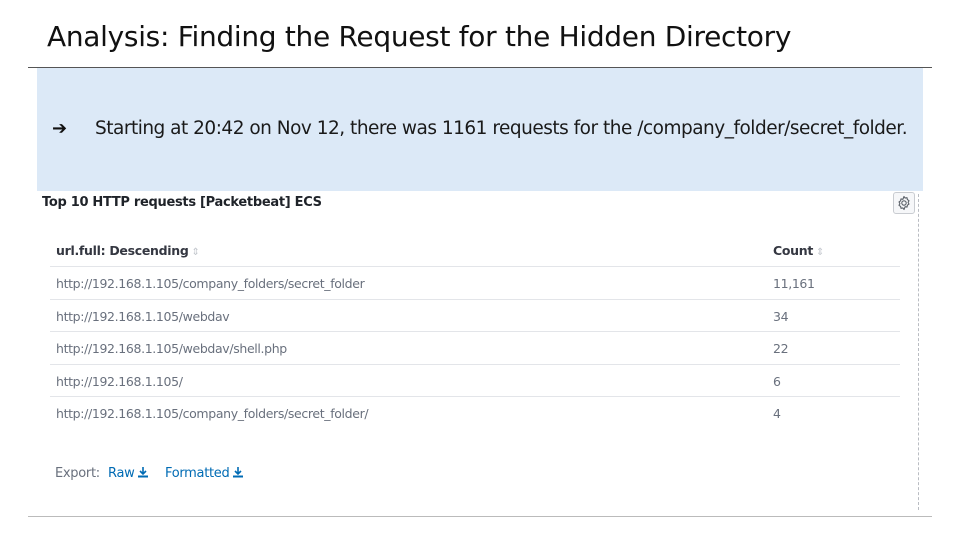 The width and height of the screenshot is (960, 540). What do you see at coordinates (918, 352) in the screenshot?
I see `panel-resize-edge` at bounding box center [918, 352].